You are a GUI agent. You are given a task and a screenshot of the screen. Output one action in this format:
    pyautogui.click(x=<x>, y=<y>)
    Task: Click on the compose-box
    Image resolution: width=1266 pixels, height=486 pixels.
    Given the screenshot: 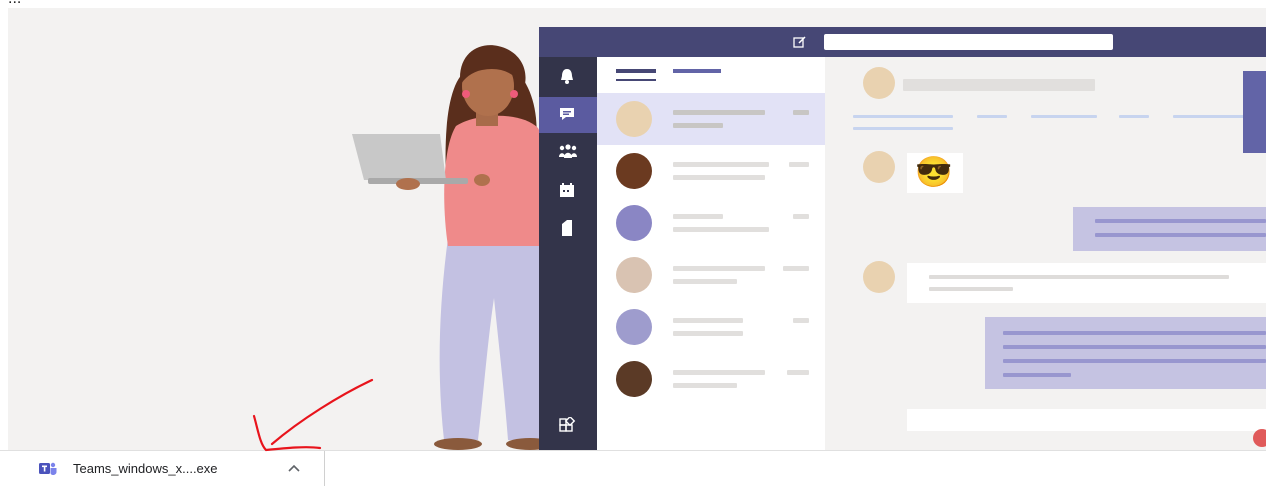 What is the action you would take?
    pyautogui.click(x=1086, y=420)
    